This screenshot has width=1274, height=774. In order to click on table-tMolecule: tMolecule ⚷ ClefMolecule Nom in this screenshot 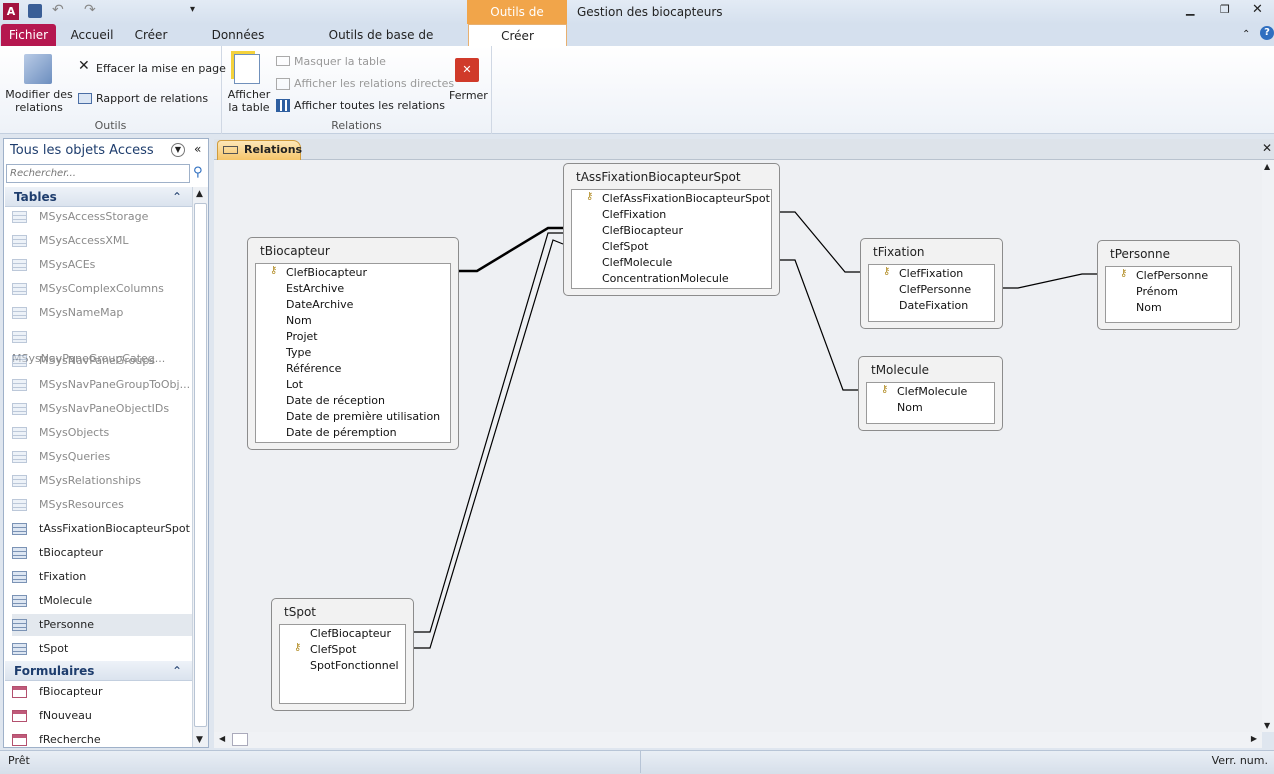, I will do `click(930, 393)`.